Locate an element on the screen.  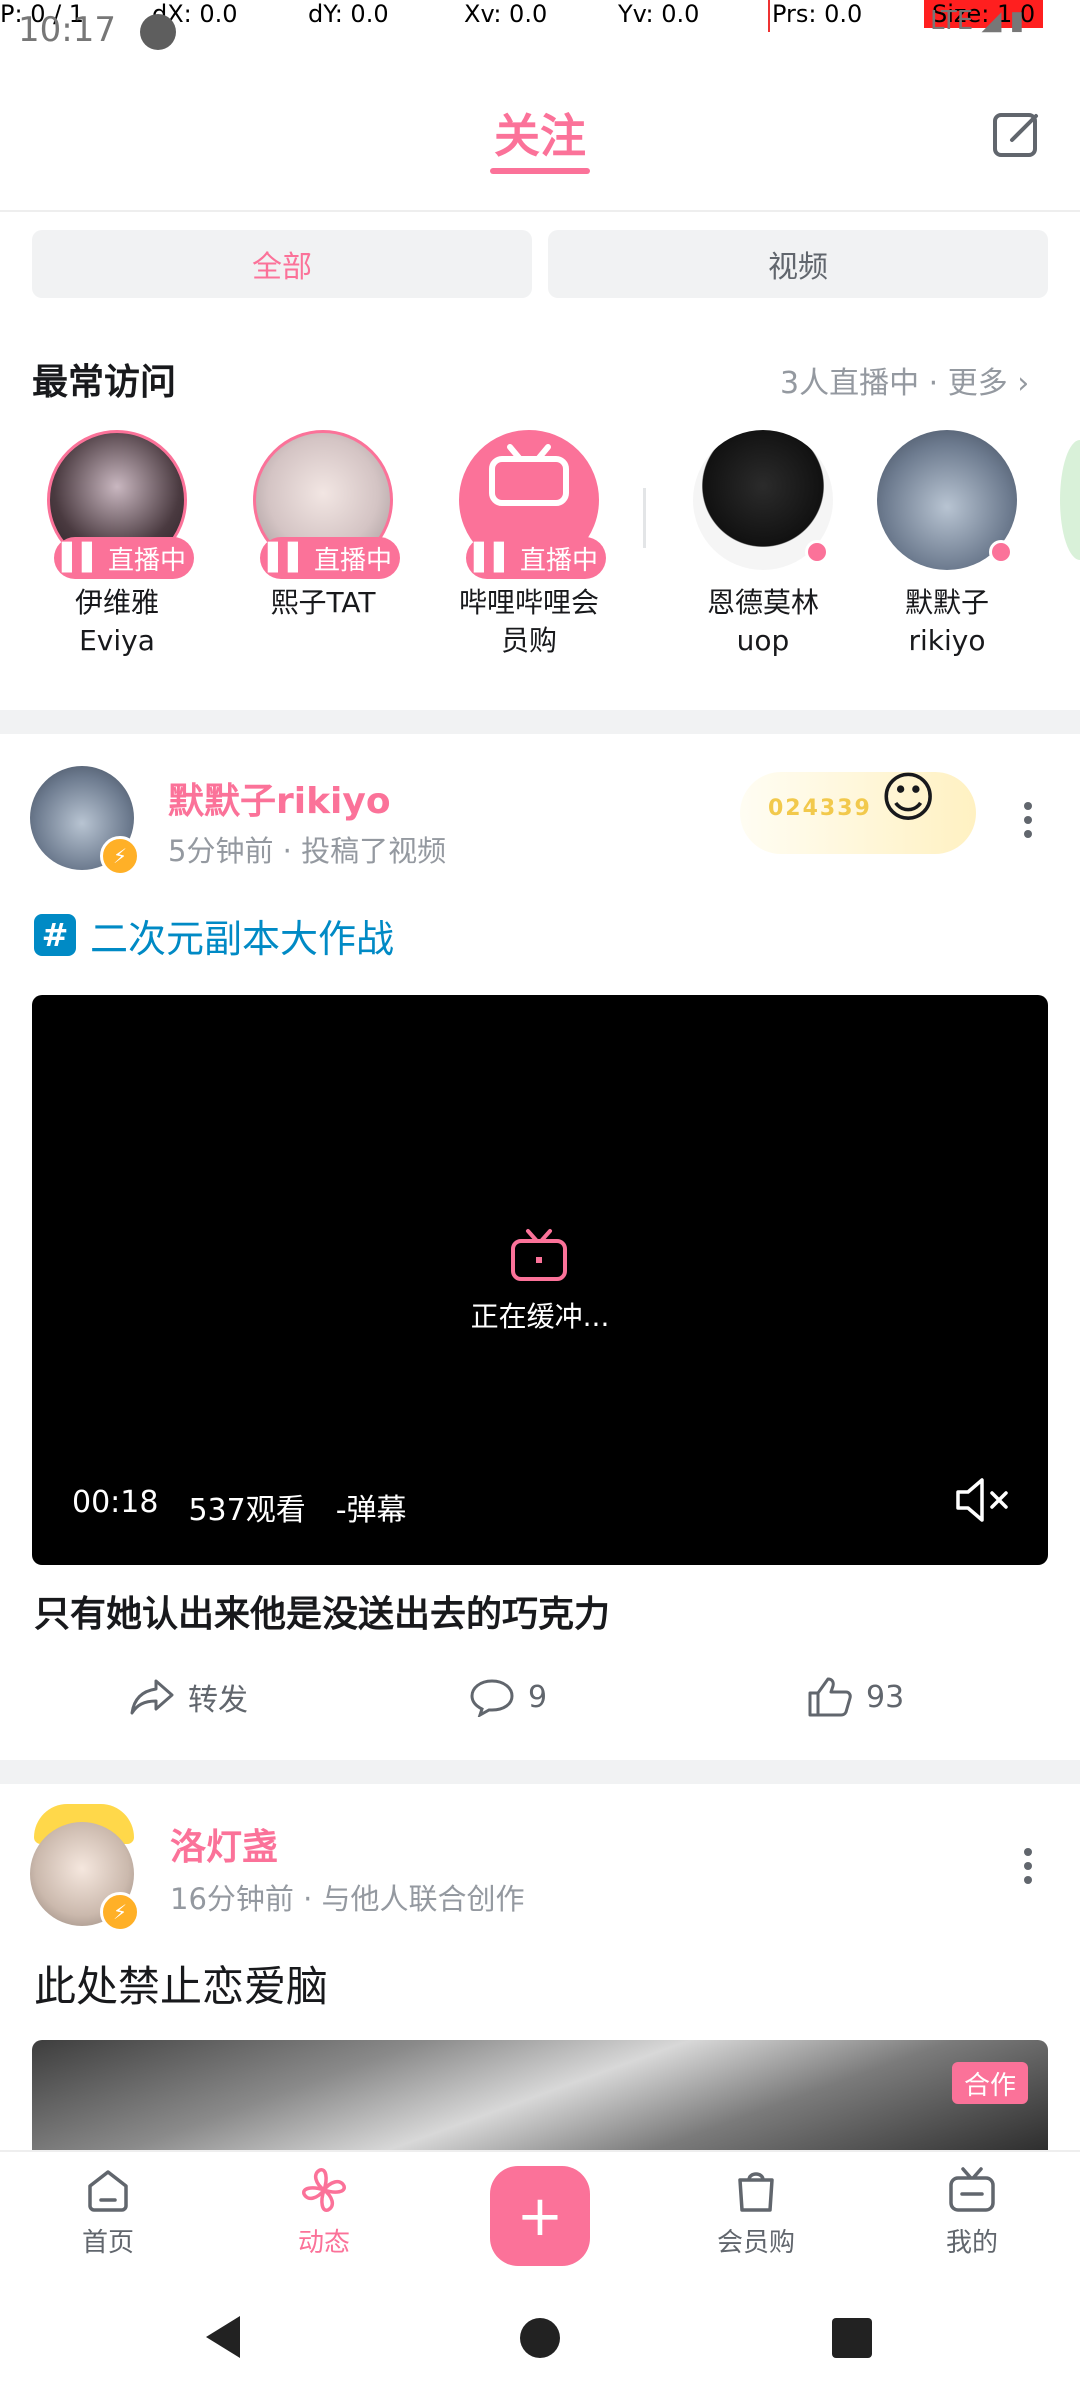
frequent-user-bilibili-mall: ▌▌ 直播中 哔哩哔哩会员购 is located at coordinates (529, 545).